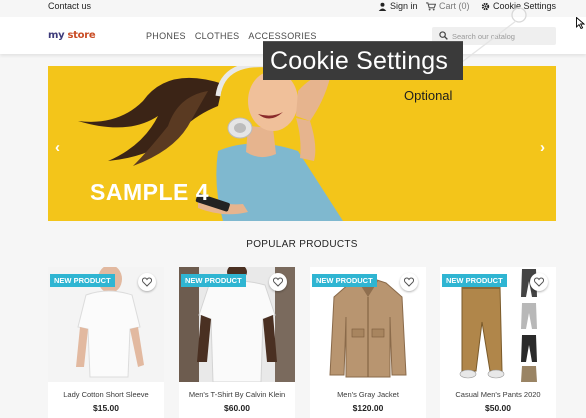  I want to click on cookie-settings-callout: Cookie Settings, so click(363, 60).